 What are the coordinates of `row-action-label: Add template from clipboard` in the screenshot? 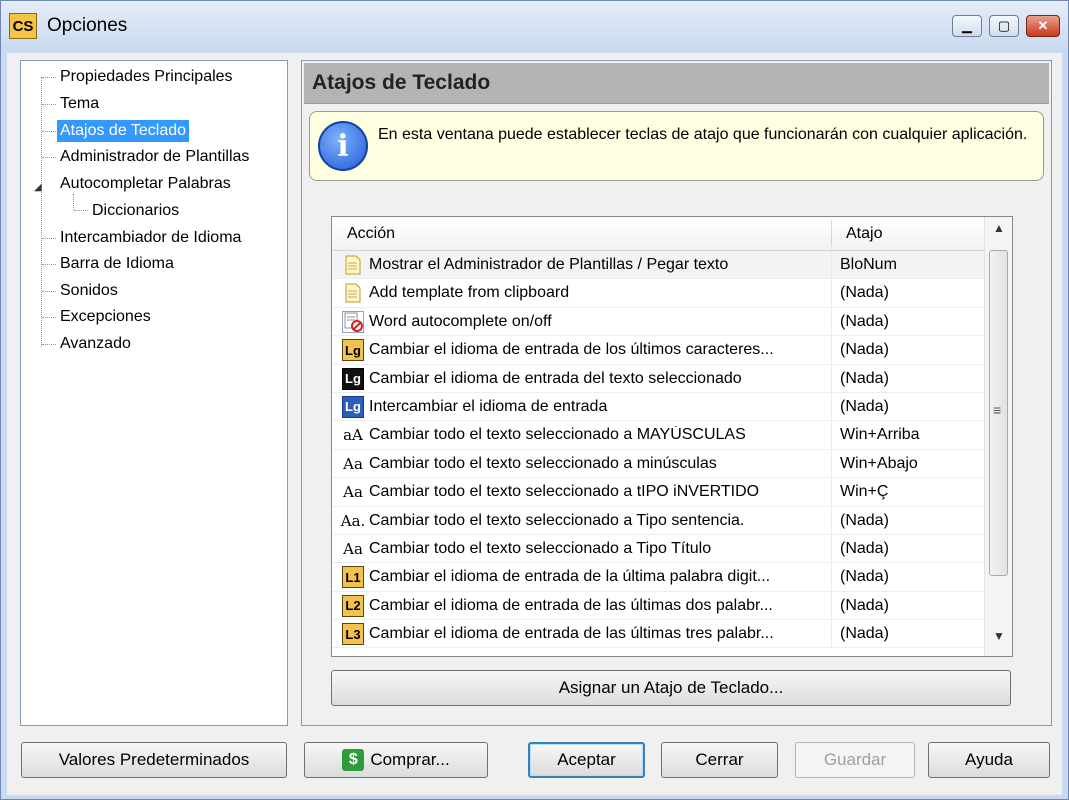 It's located at (469, 293).